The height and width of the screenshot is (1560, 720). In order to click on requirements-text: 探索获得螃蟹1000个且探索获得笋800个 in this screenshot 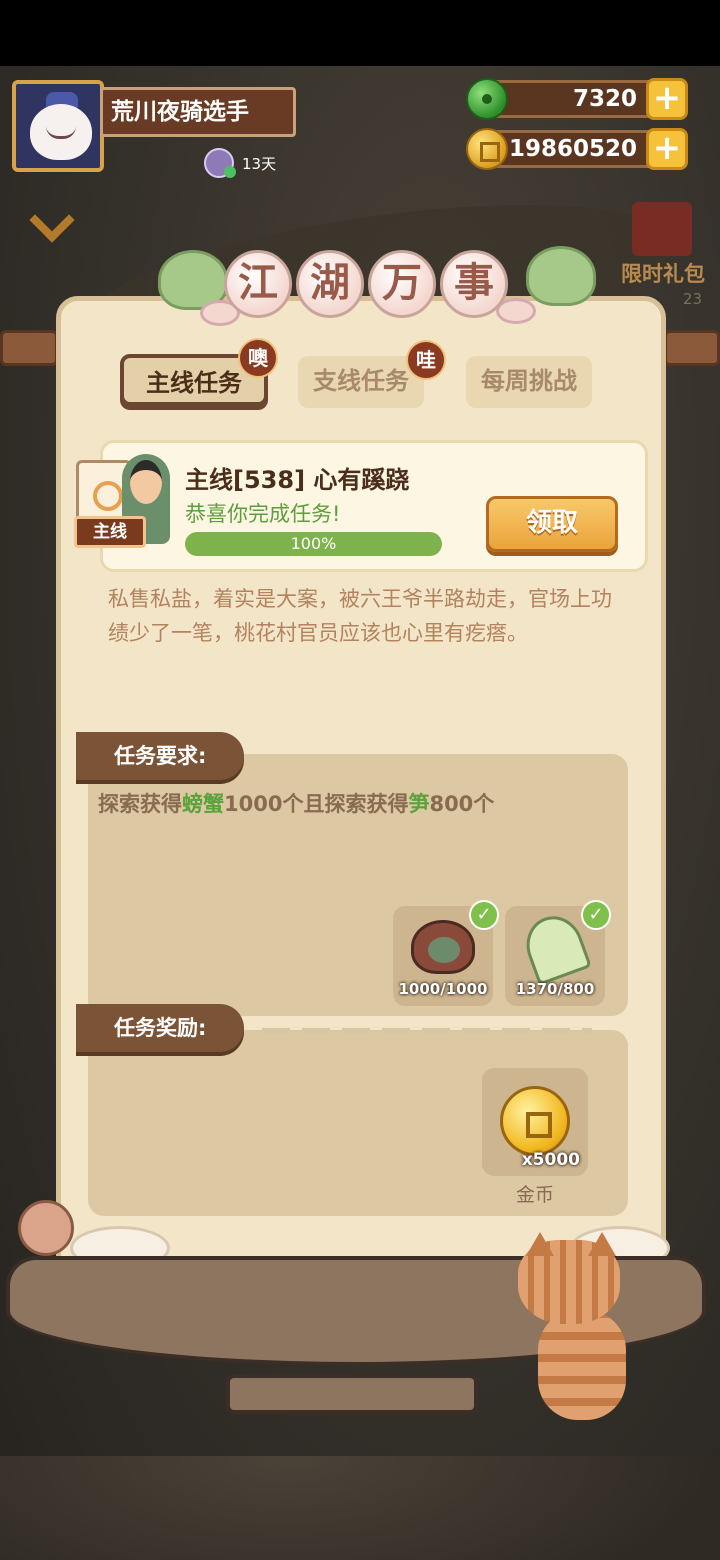, I will do `click(296, 803)`.